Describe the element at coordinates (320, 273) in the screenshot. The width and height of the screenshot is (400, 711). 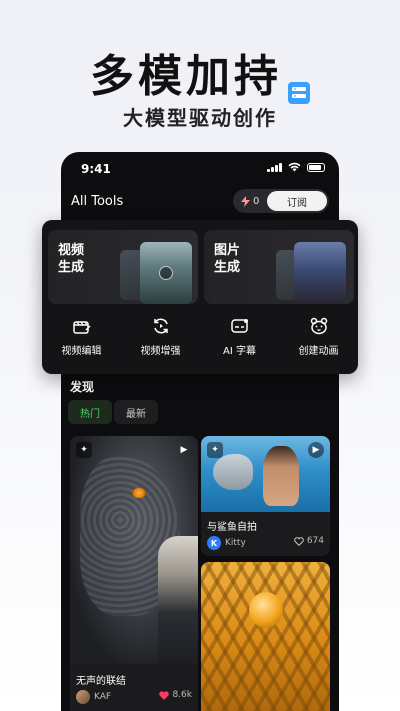
I see `image-thumbnail` at that location.